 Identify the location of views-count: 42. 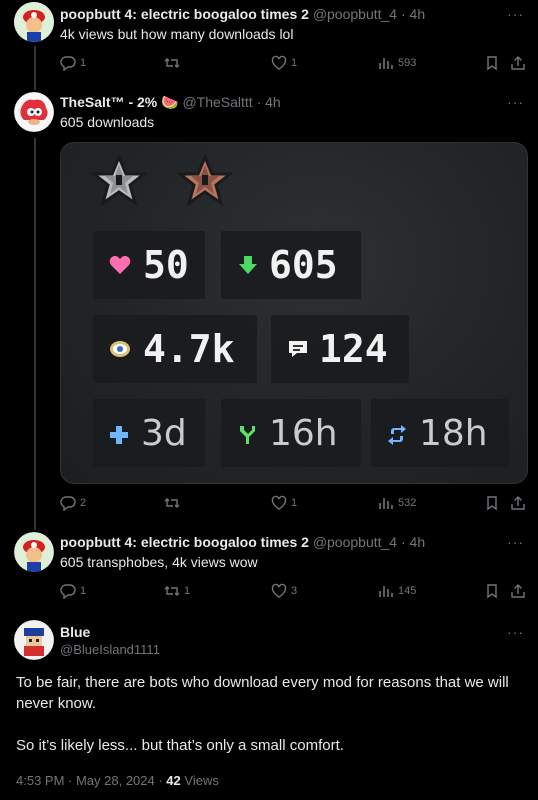
(173, 780).